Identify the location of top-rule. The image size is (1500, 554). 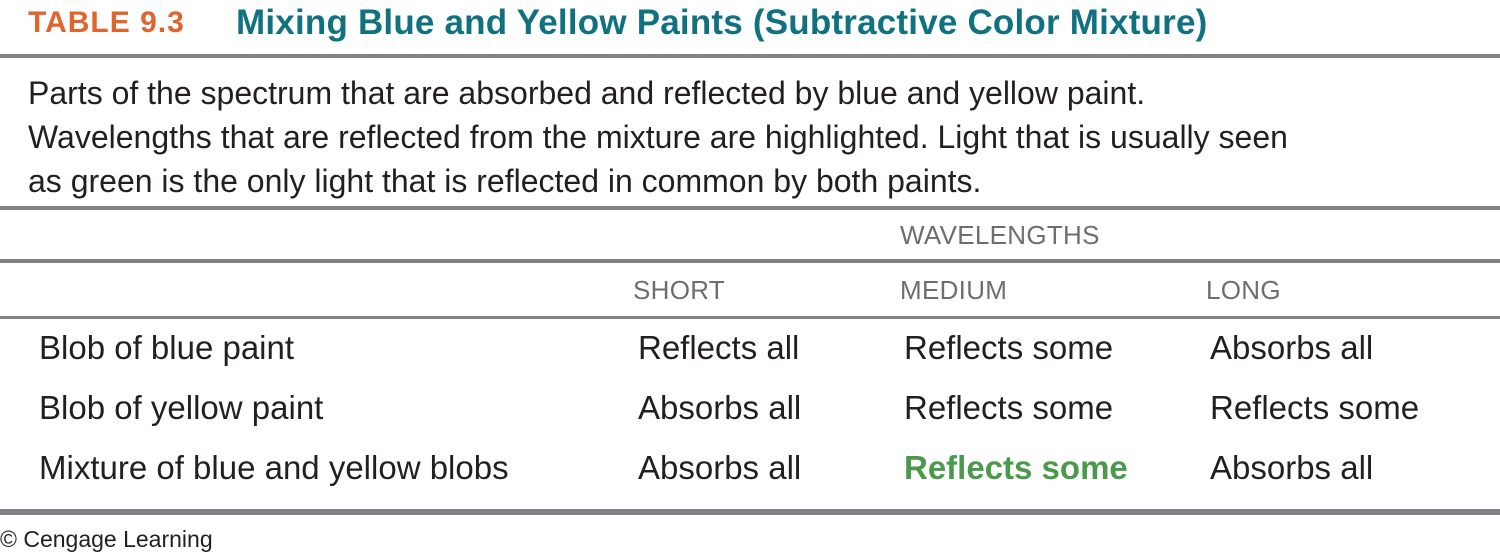
(750, 56).